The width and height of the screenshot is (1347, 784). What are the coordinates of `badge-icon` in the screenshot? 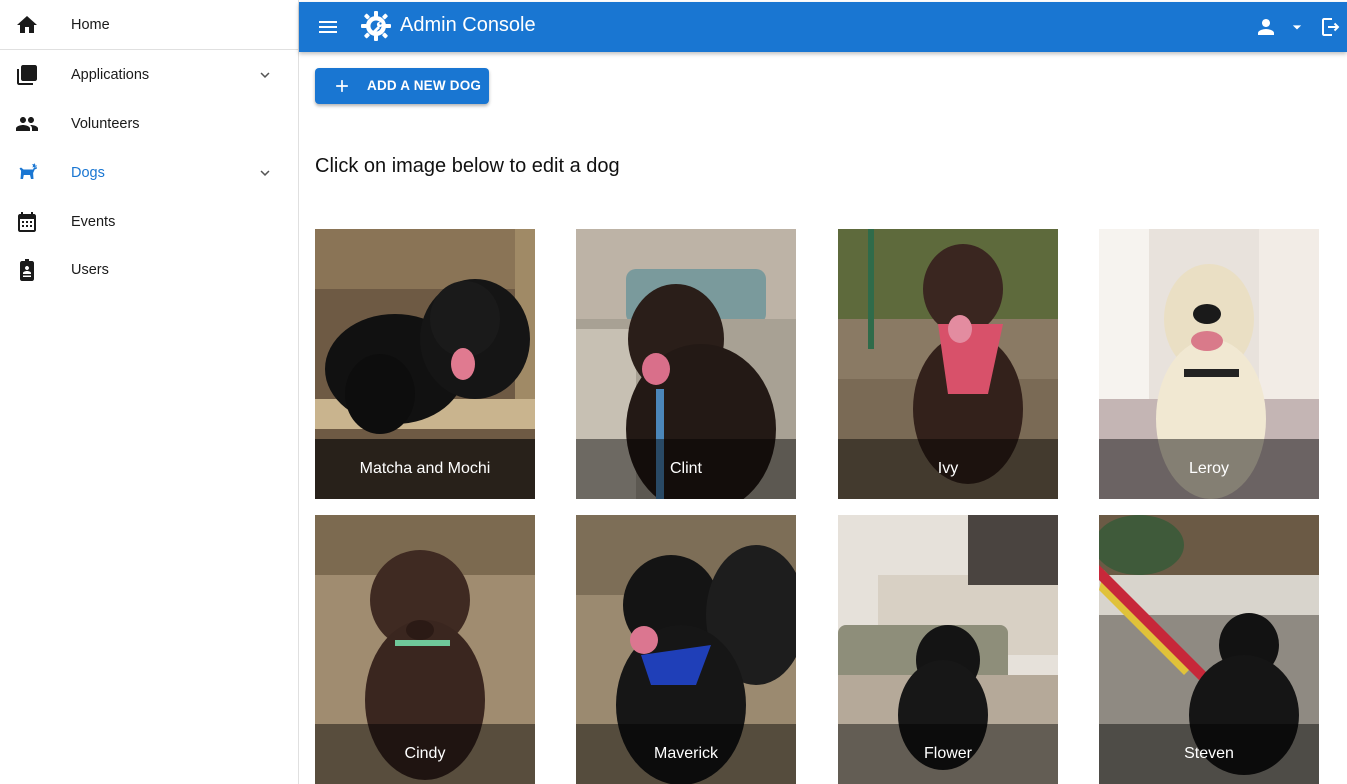 It's located at (27, 270).